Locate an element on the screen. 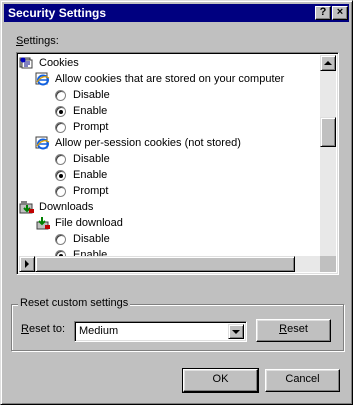  tree-label: Downloads is located at coordinates (66, 207).